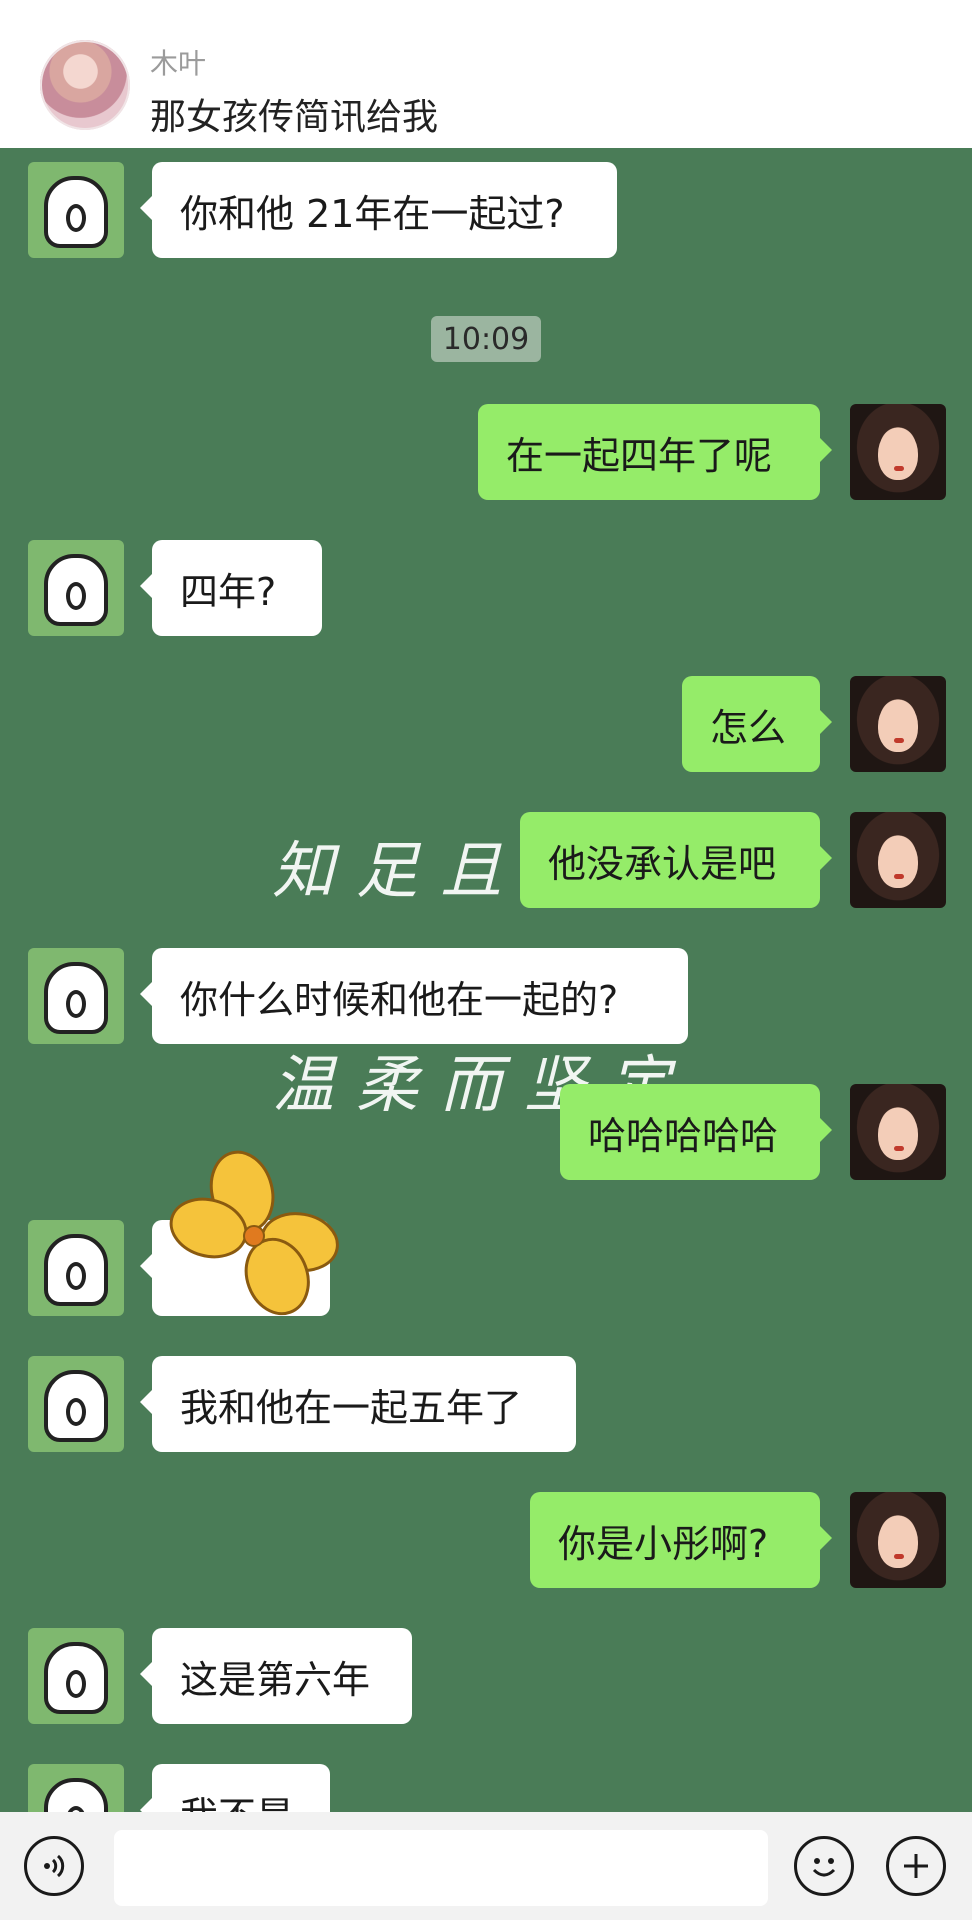 The width and height of the screenshot is (972, 1920). Describe the element at coordinates (696, 1132) in the screenshot. I see `message-bubble: 哈哈哈哈哈` at that location.